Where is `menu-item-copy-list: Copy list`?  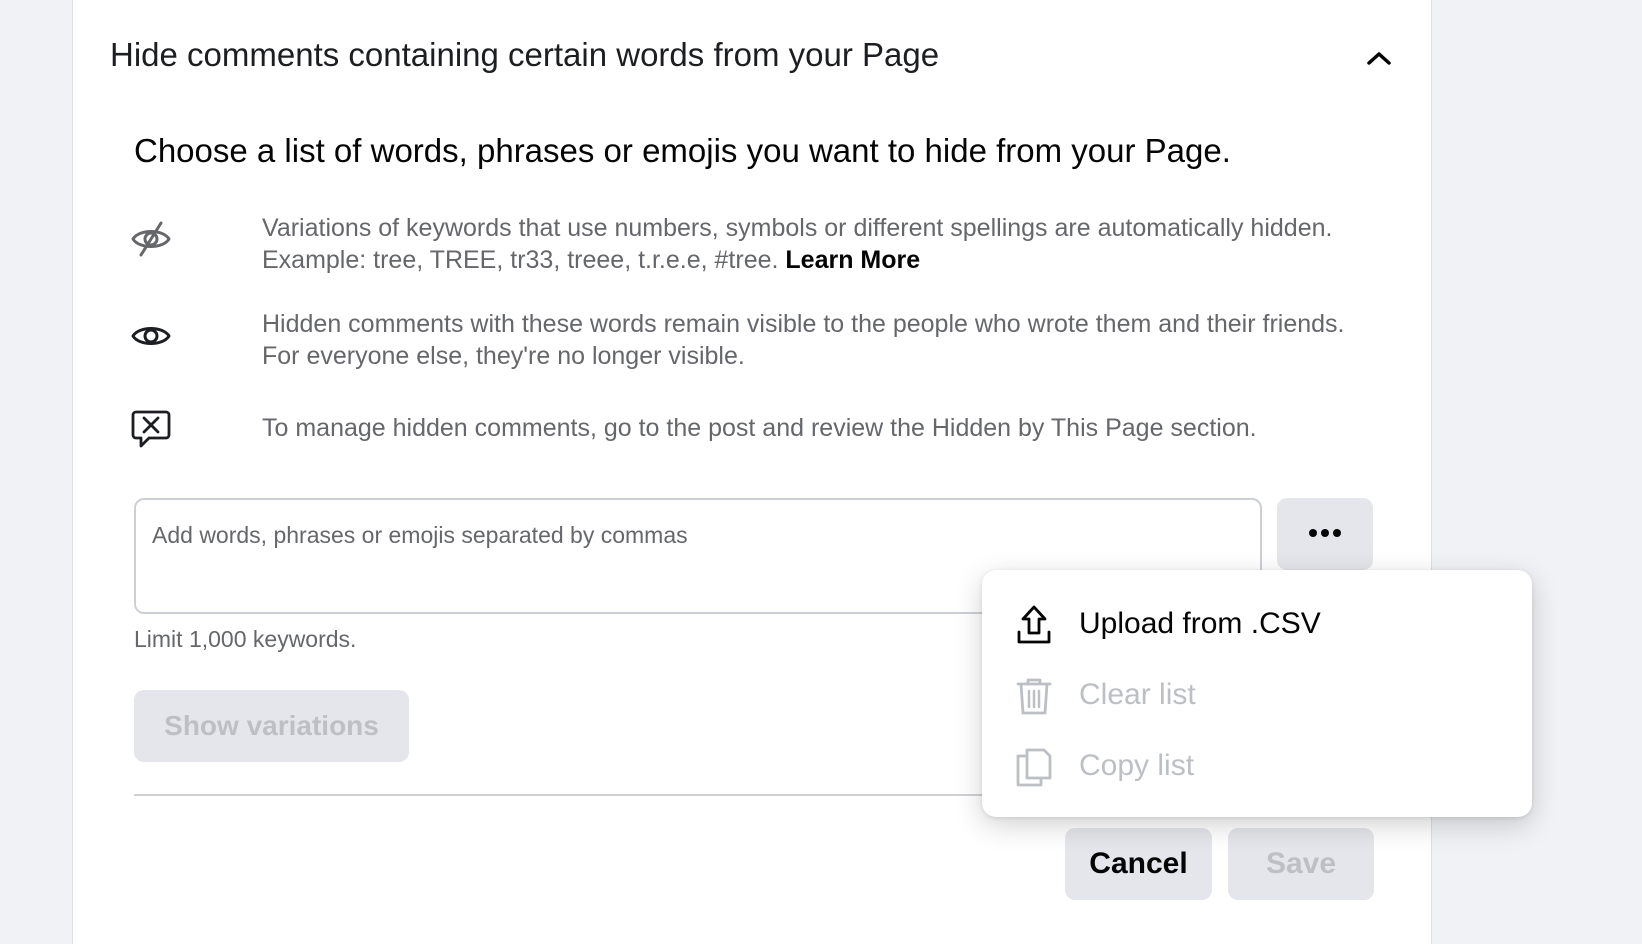 menu-item-copy-list: Copy list is located at coordinates (1257, 767).